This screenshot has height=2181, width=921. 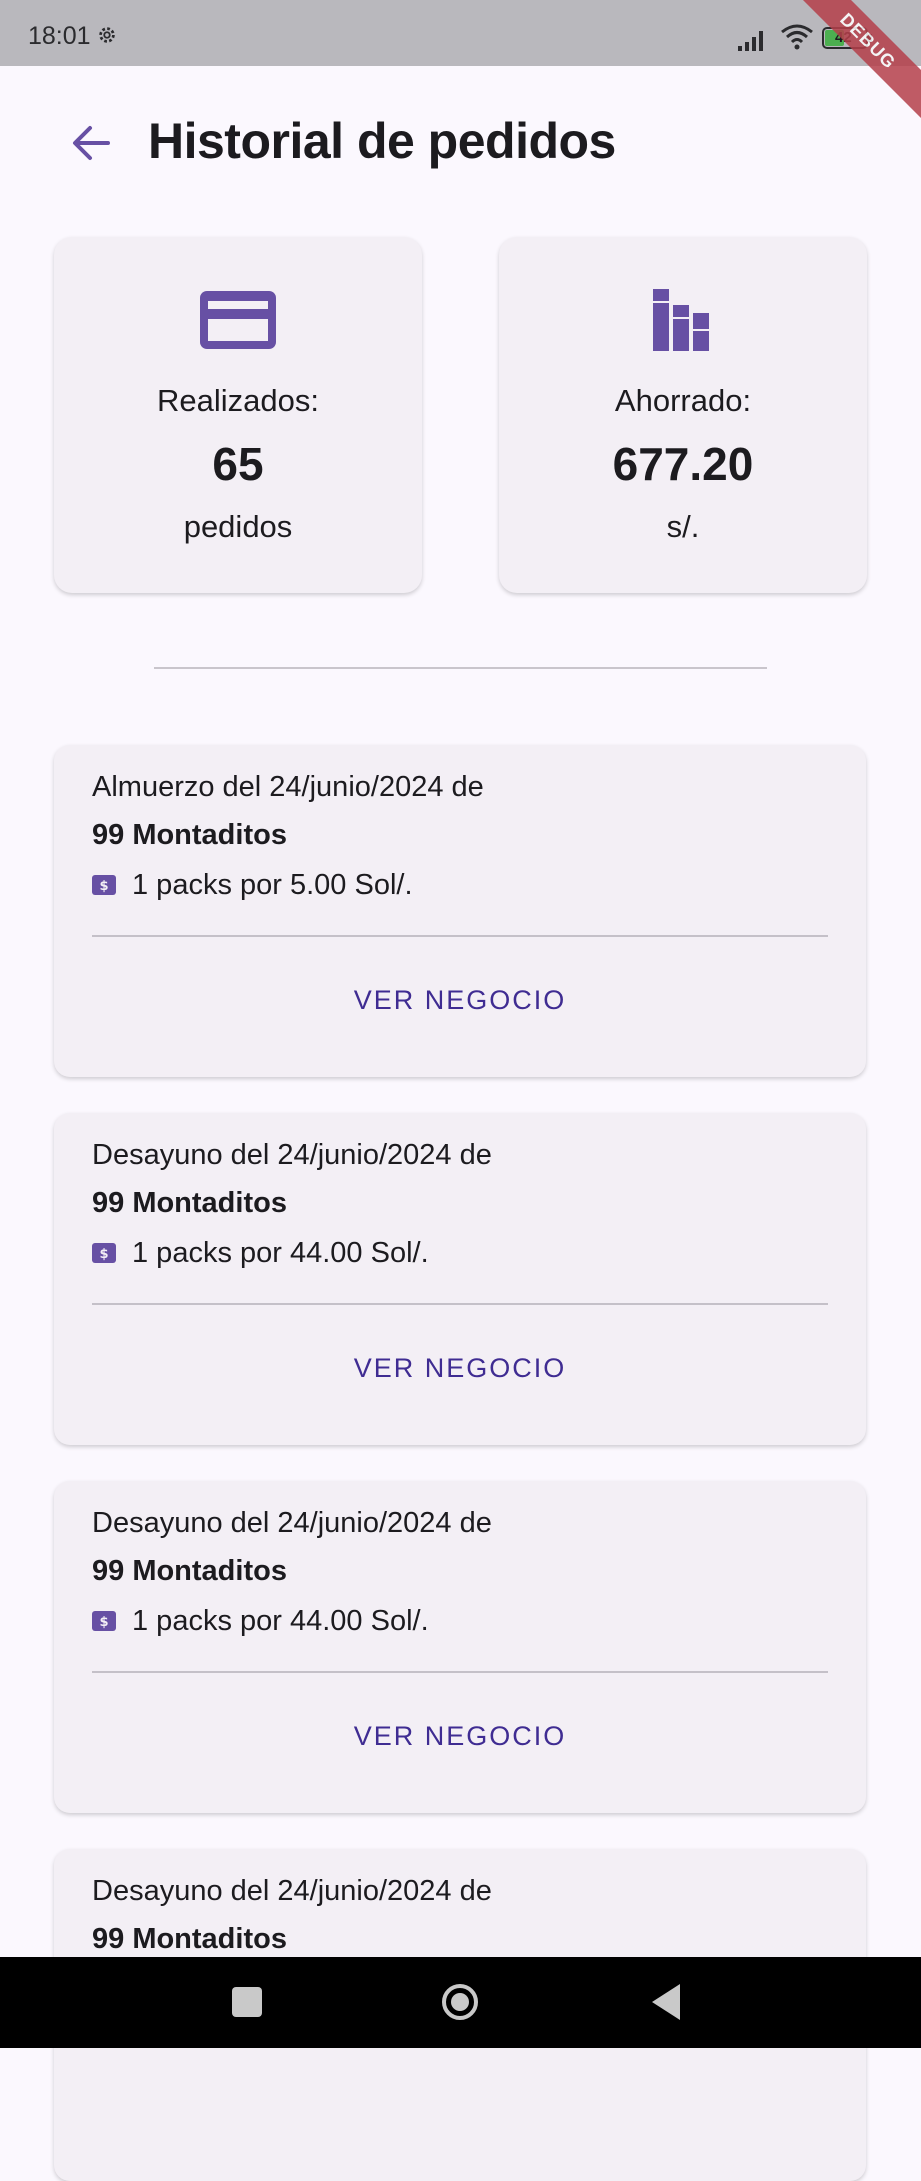 I want to click on savings-stat-label: Ahorrado:, so click(x=683, y=400).